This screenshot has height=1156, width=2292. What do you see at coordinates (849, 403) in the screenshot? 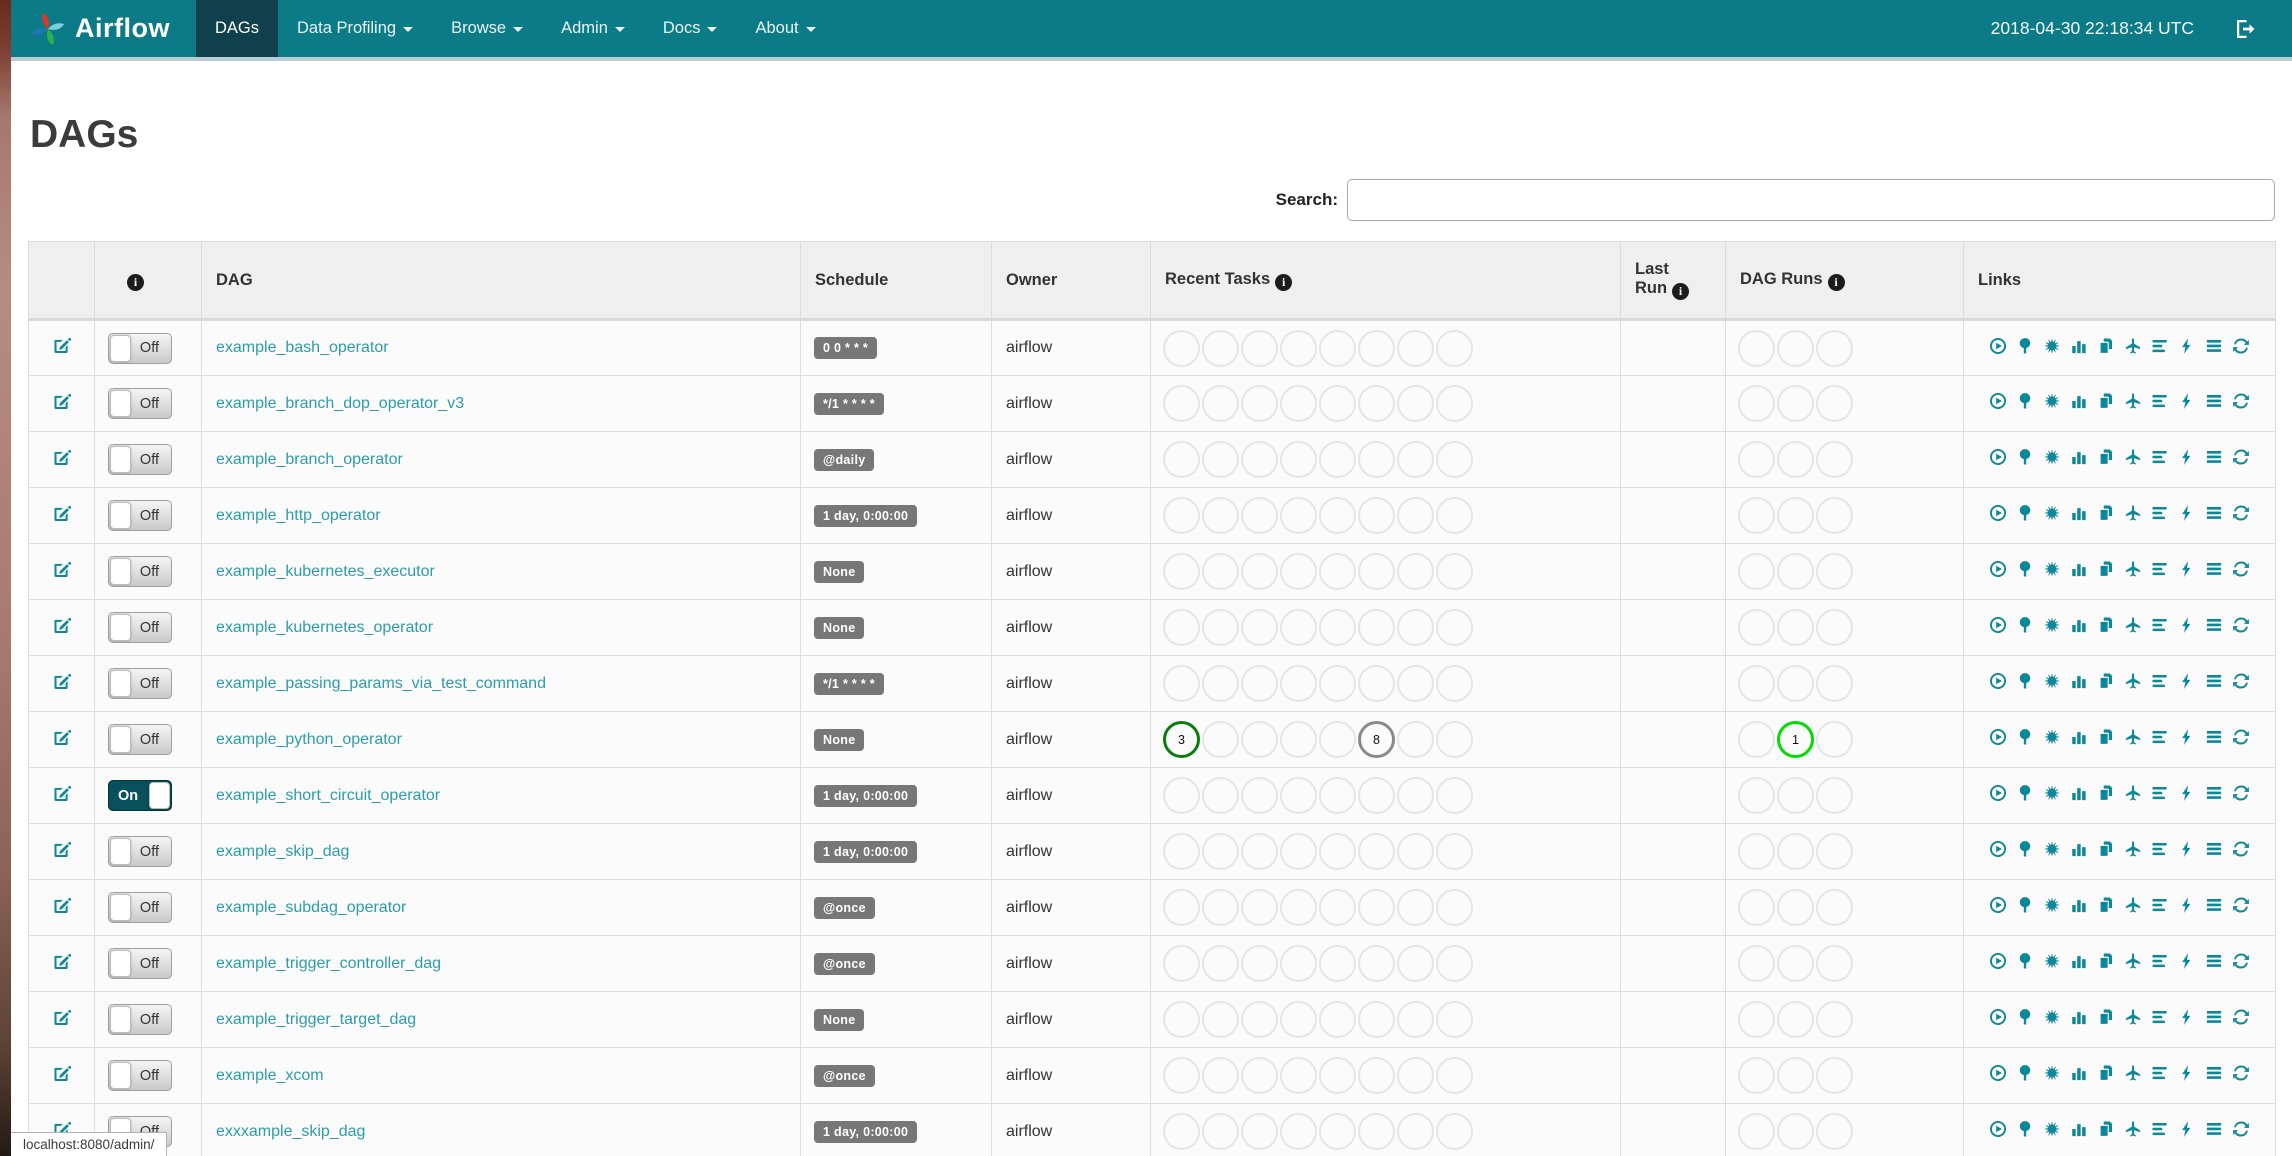
I see `schedule-badge: */1 * * * *` at bounding box center [849, 403].